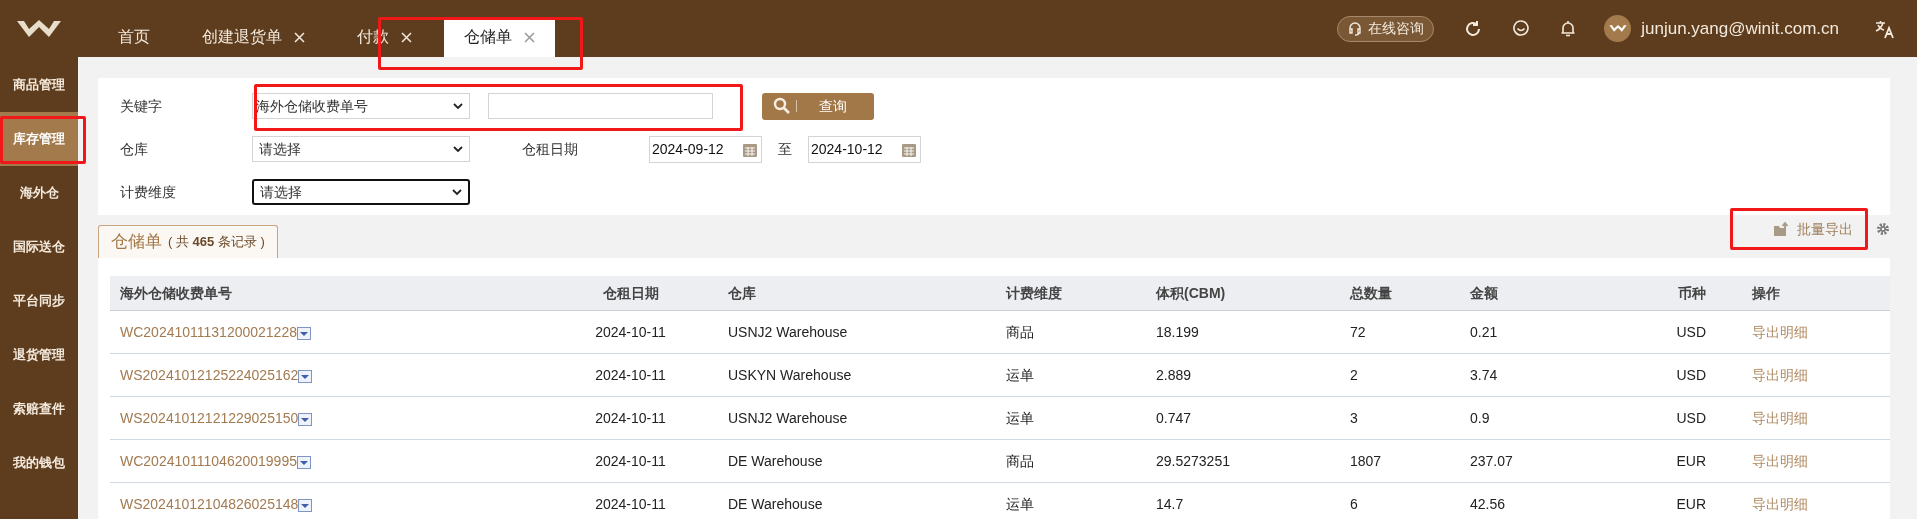 This screenshot has height=519, width=1917. What do you see at coordinates (134, 149) in the screenshot?
I see `field-label: 仓库` at bounding box center [134, 149].